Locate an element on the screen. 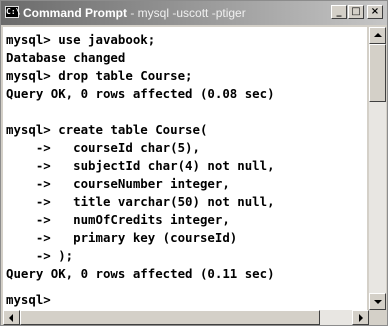  console-line: -> title varchar(50) not null, is located at coordinates (140, 201).